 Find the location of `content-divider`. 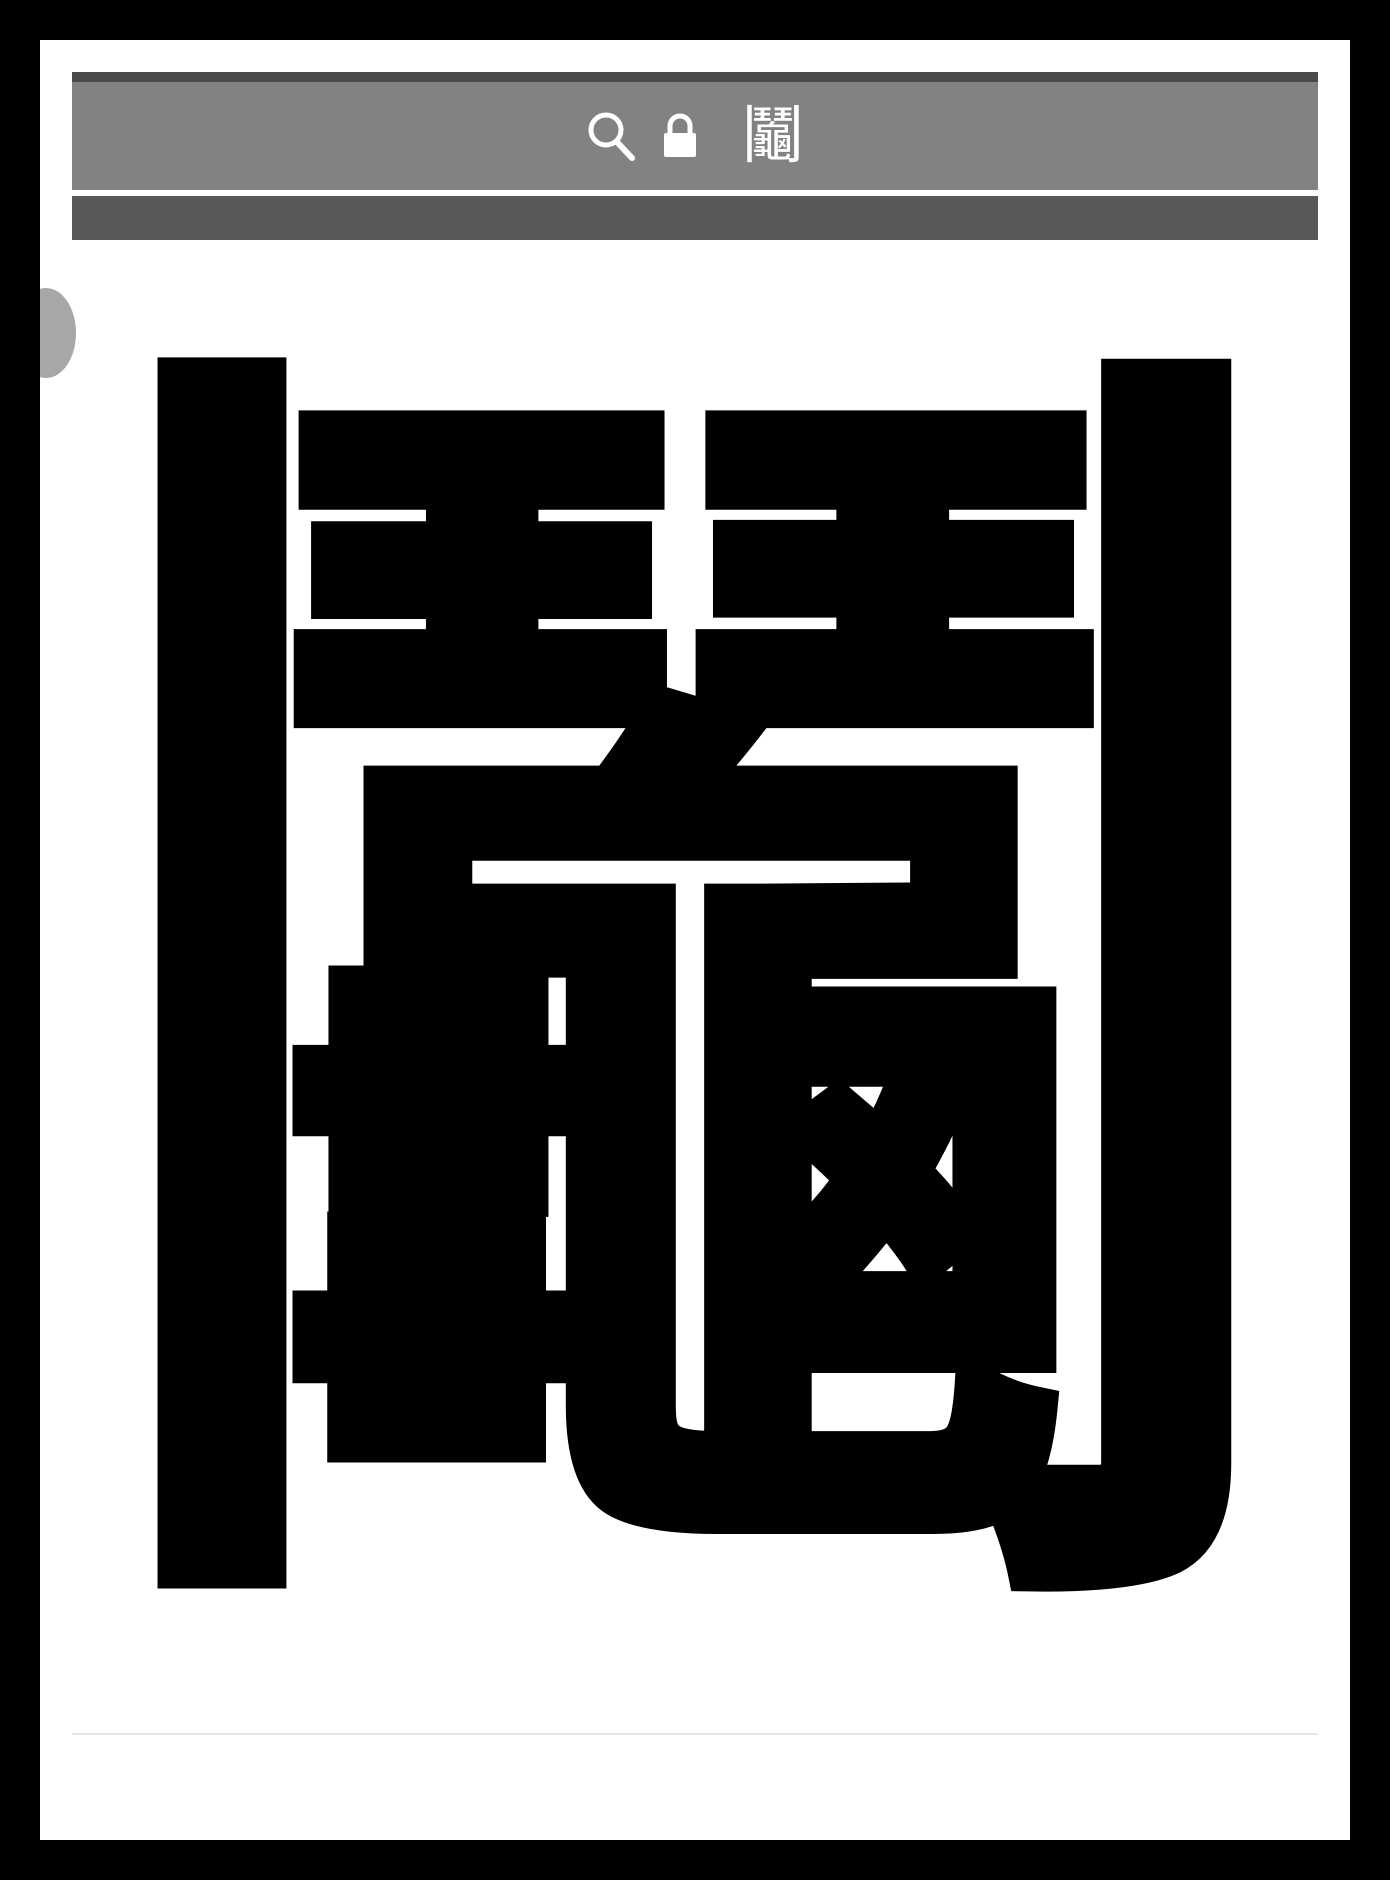

content-divider is located at coordinates (695, 1734).